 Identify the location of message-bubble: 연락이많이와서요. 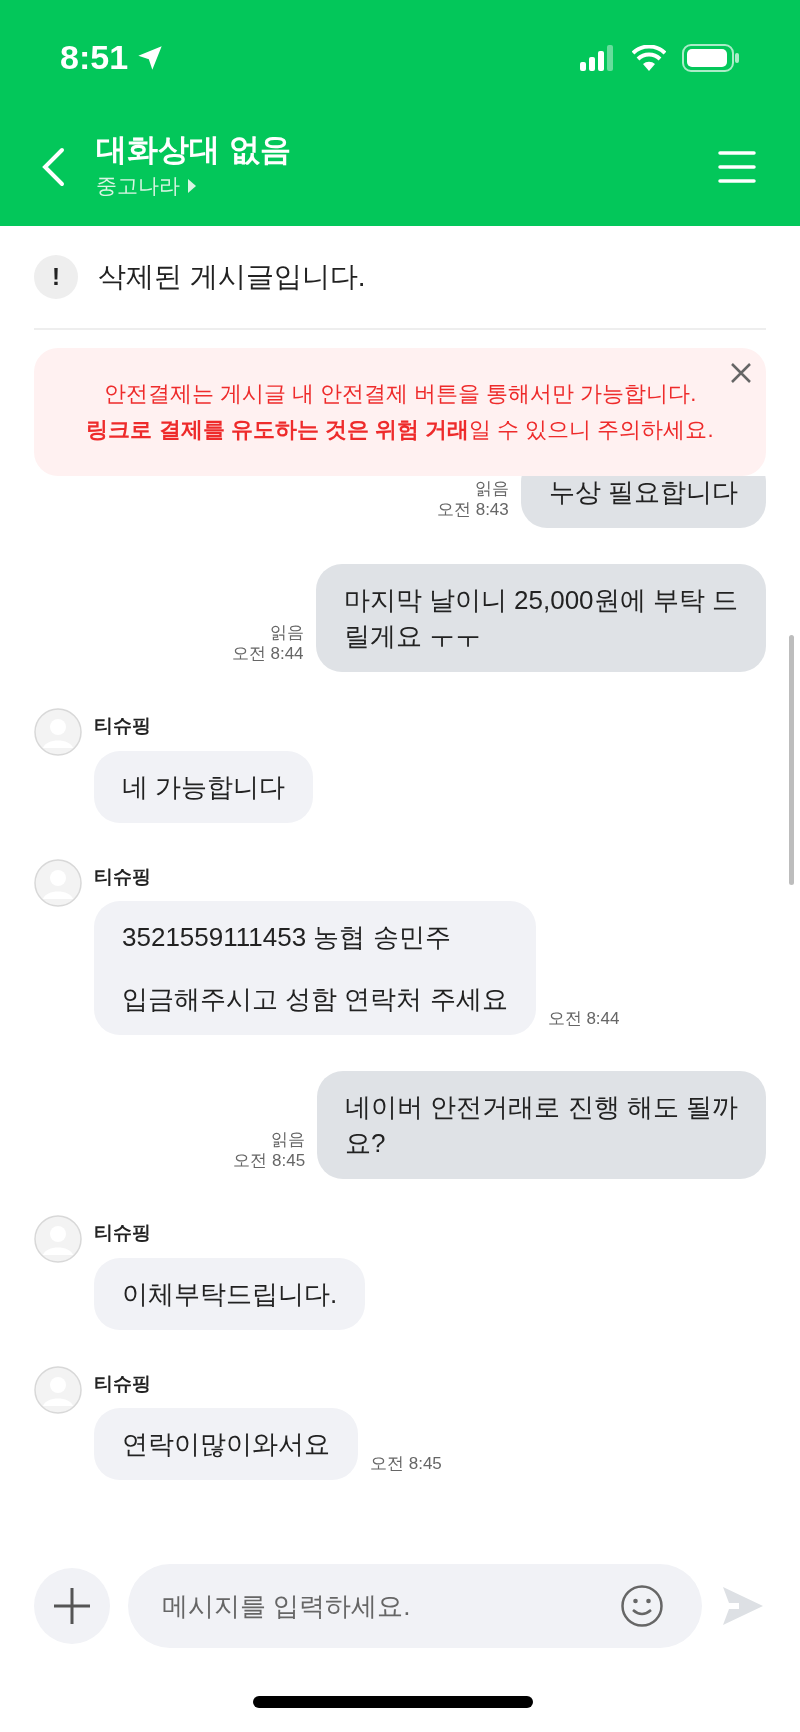
(226, 1444).